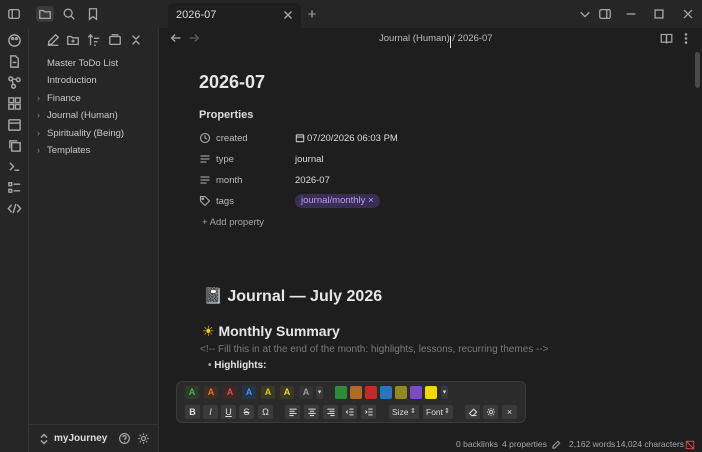 The image size is (702, 452). I want to click on collapse-view-icon, so click(115, 40).